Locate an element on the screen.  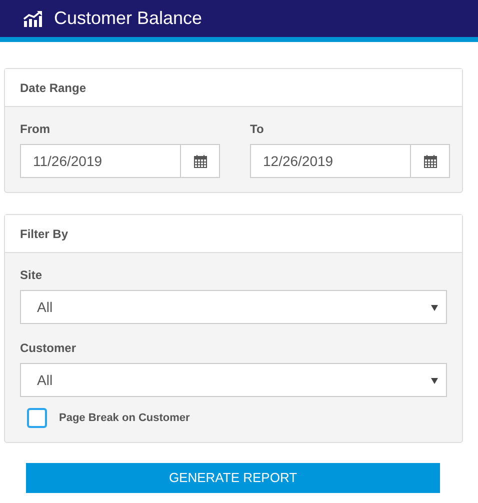
page-title: Customer Balance is located at coordinates (128, 18).